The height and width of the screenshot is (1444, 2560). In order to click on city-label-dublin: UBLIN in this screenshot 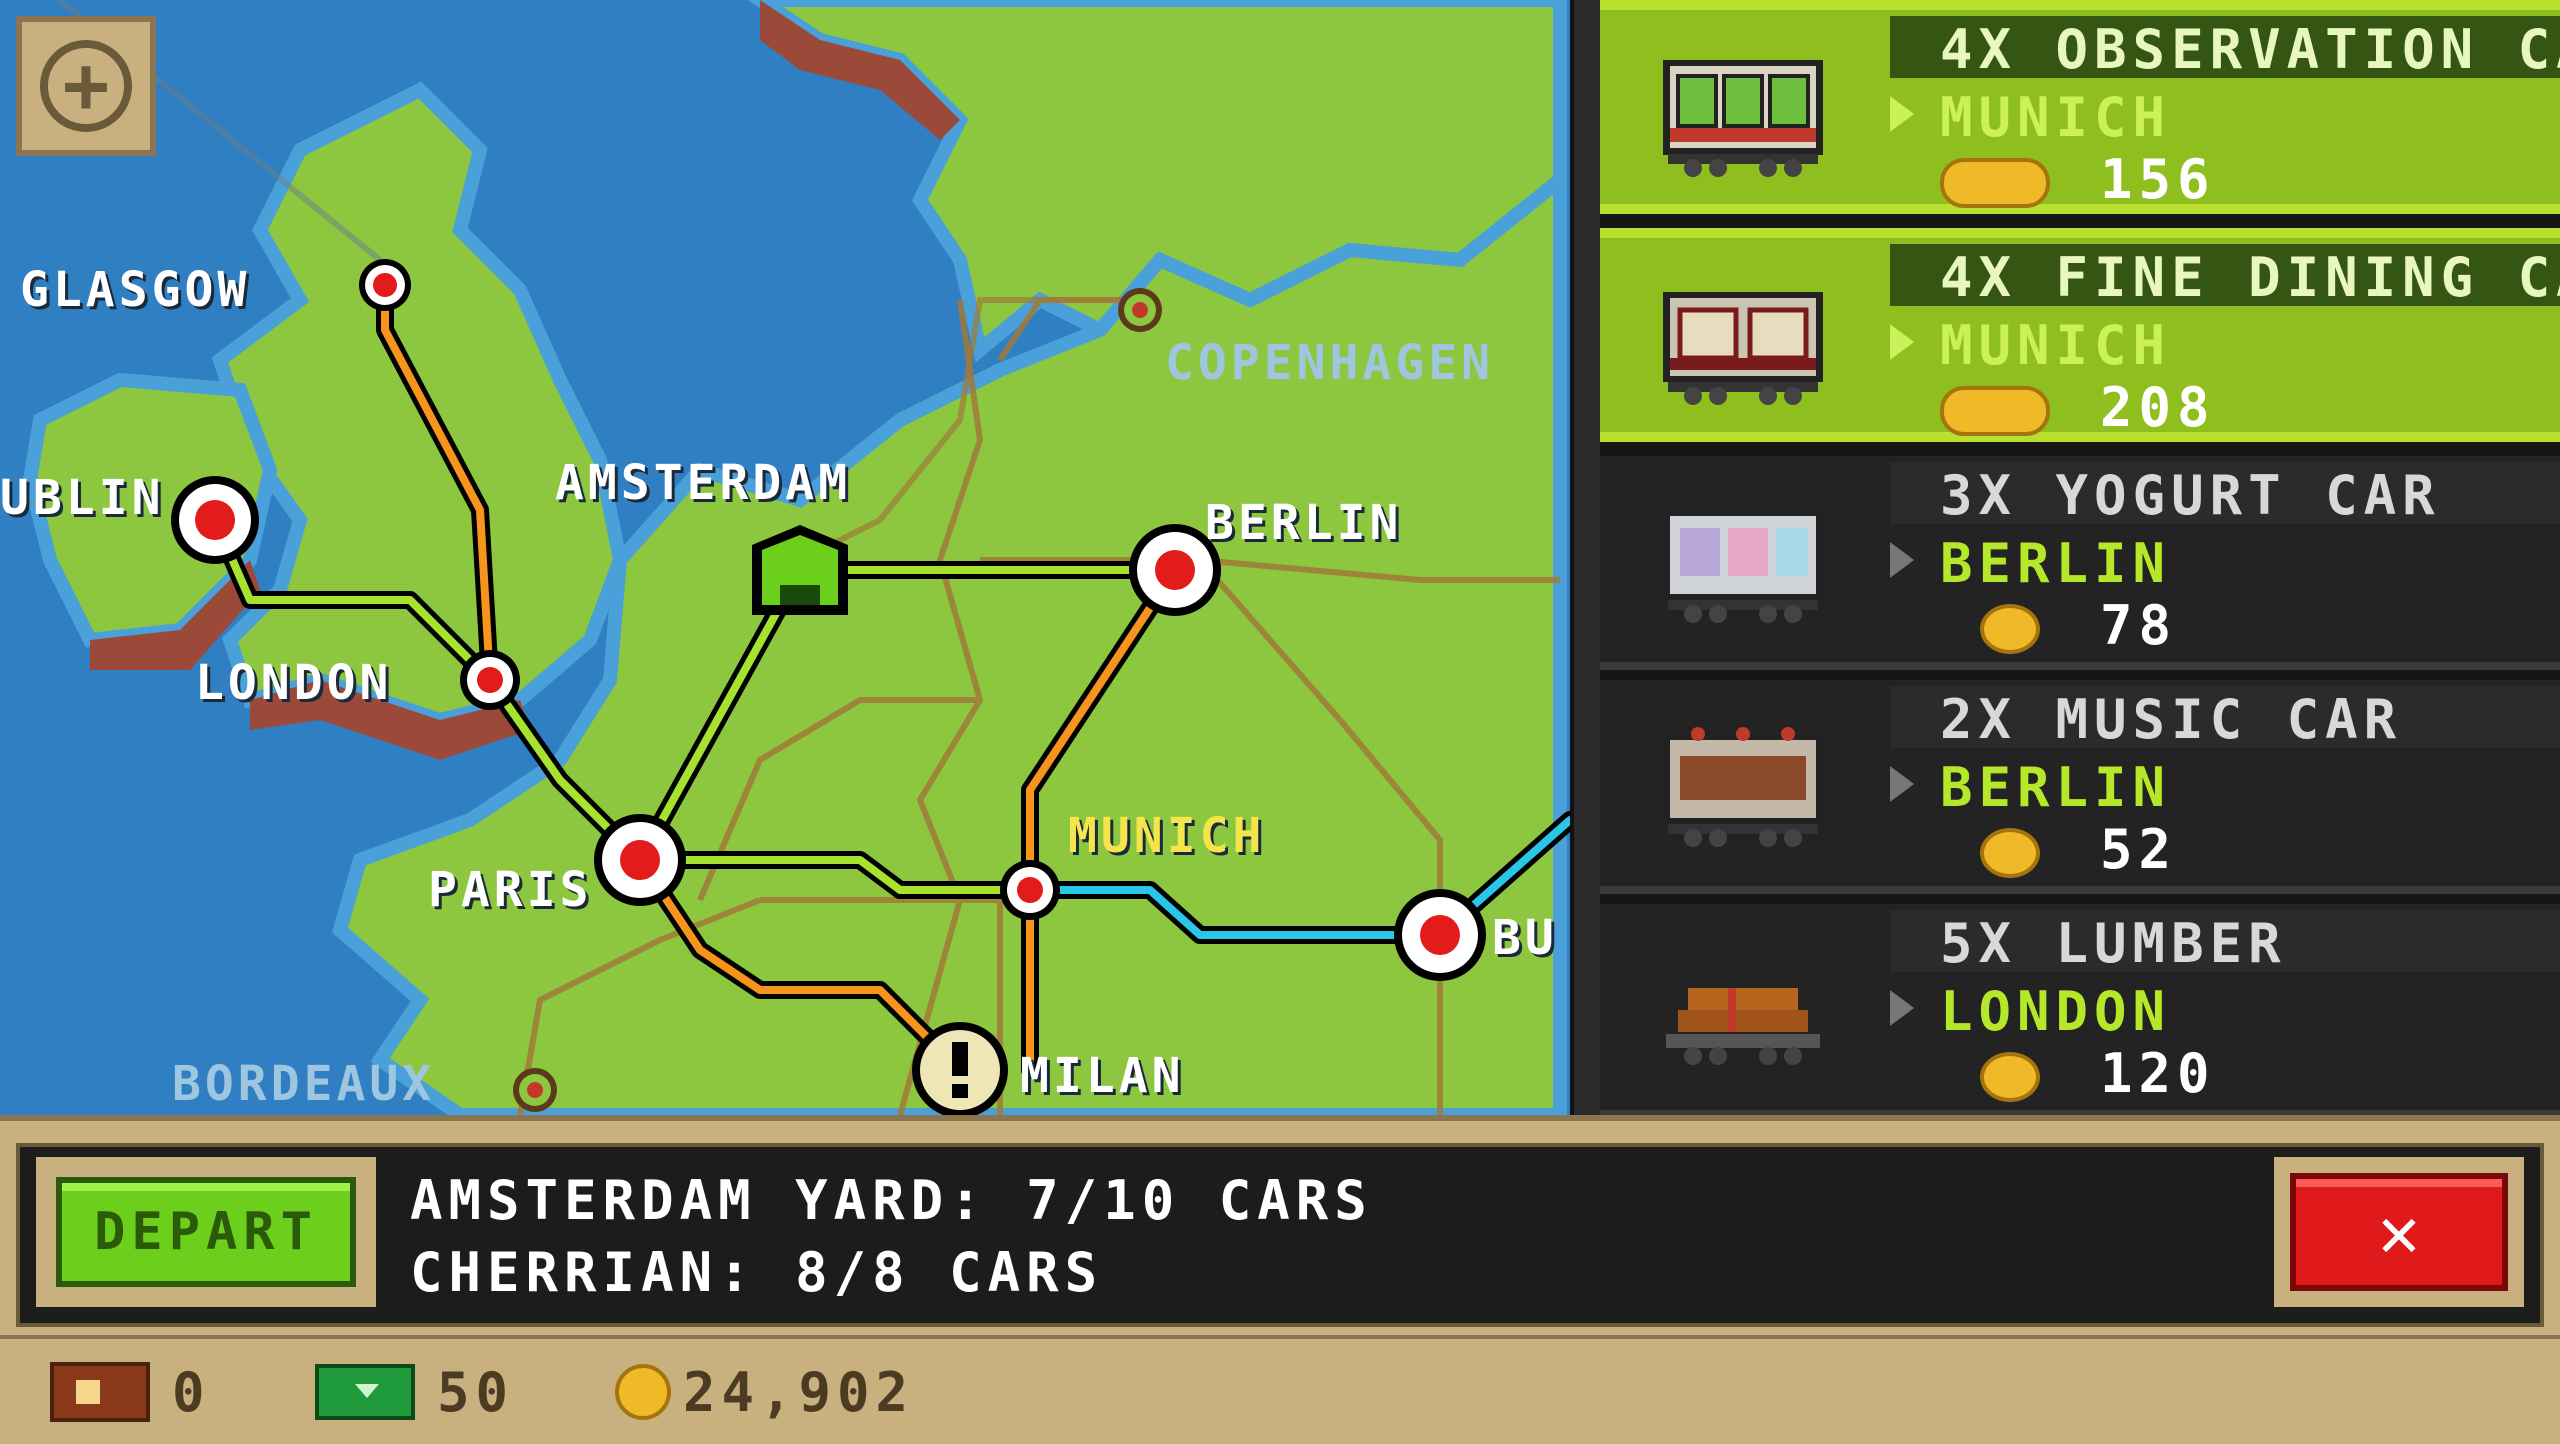, I will do `click(82, 498)`.